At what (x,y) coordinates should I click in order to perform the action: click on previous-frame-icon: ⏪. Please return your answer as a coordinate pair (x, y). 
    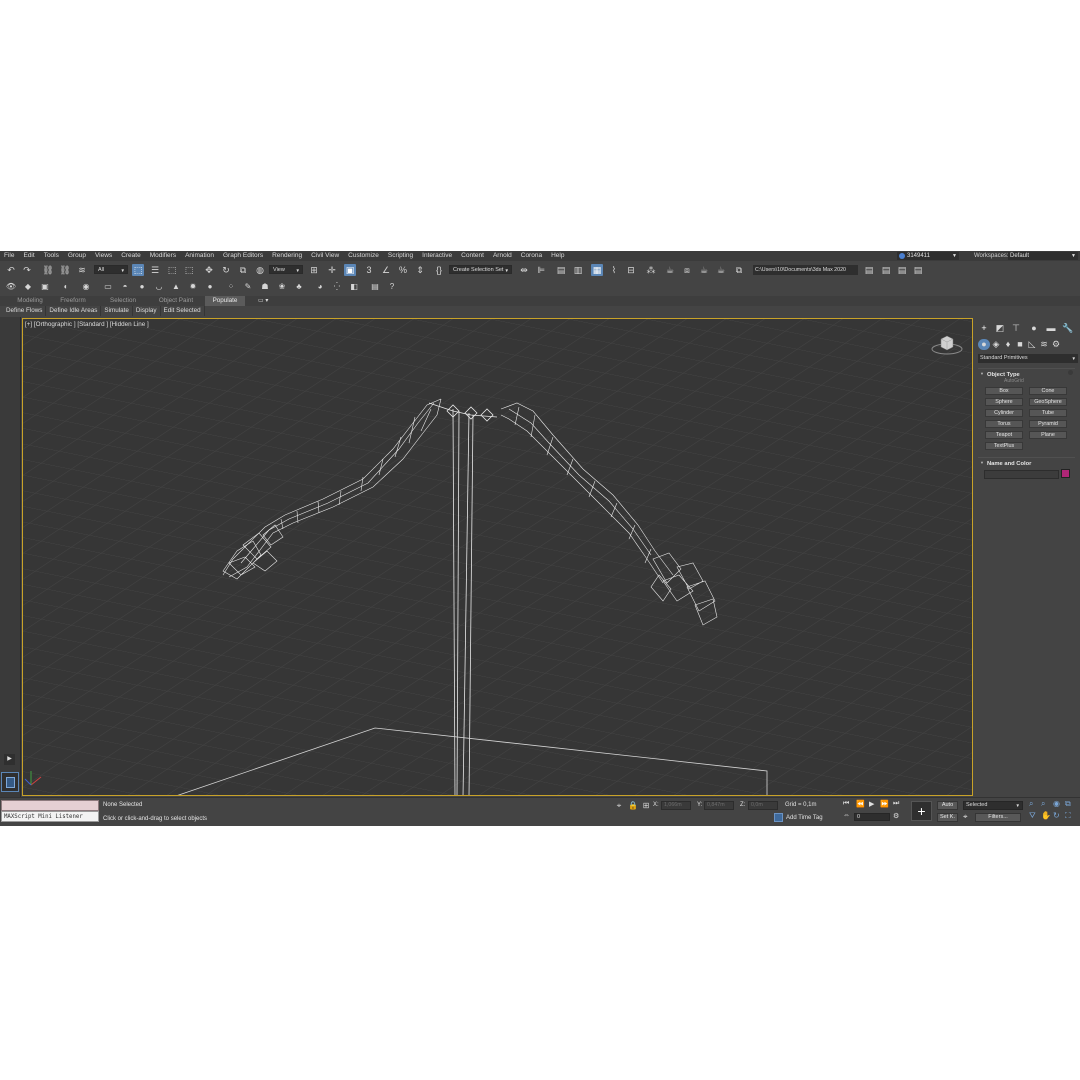
    Looking at the image, I should click on (860, 804).